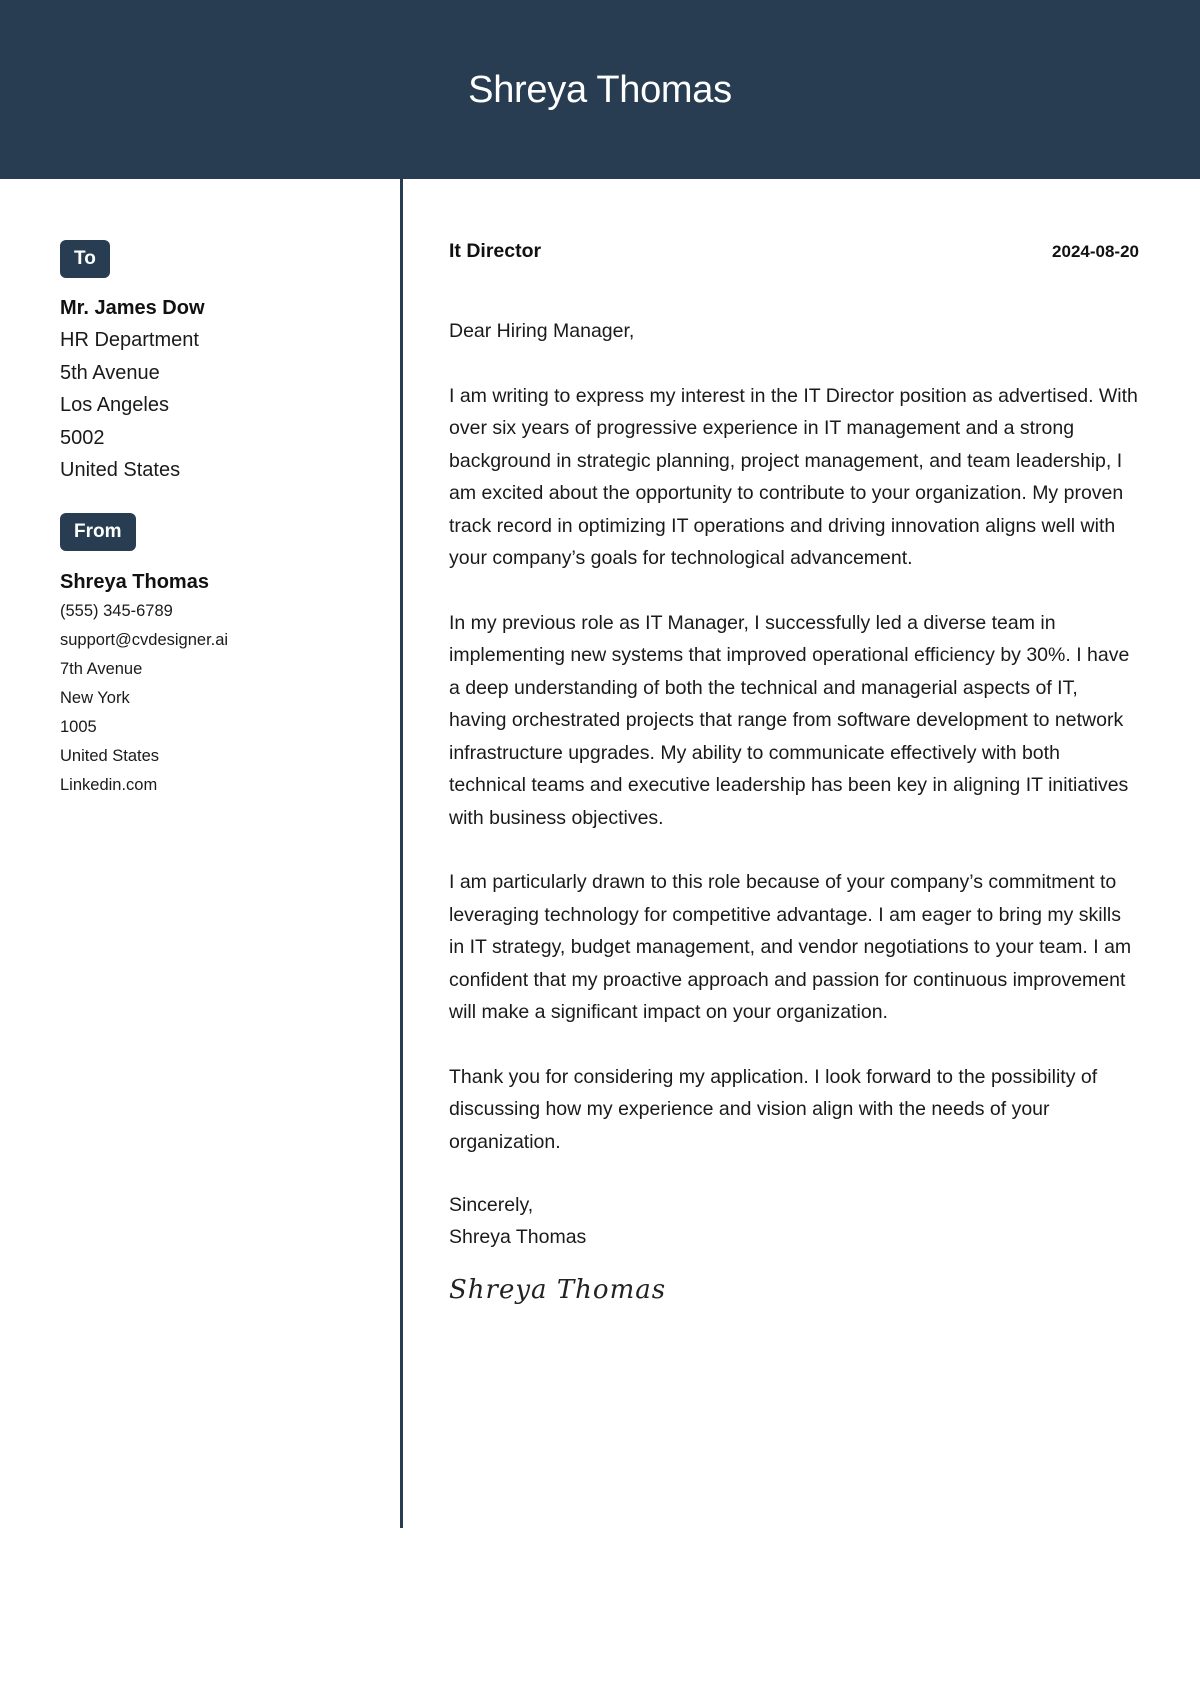 This screenshot has height=1684, width=1200. What do you see at coordinates (120, 470) in the screenshot?
I see `recipient-country: United States` at bounding box center [120, 470].